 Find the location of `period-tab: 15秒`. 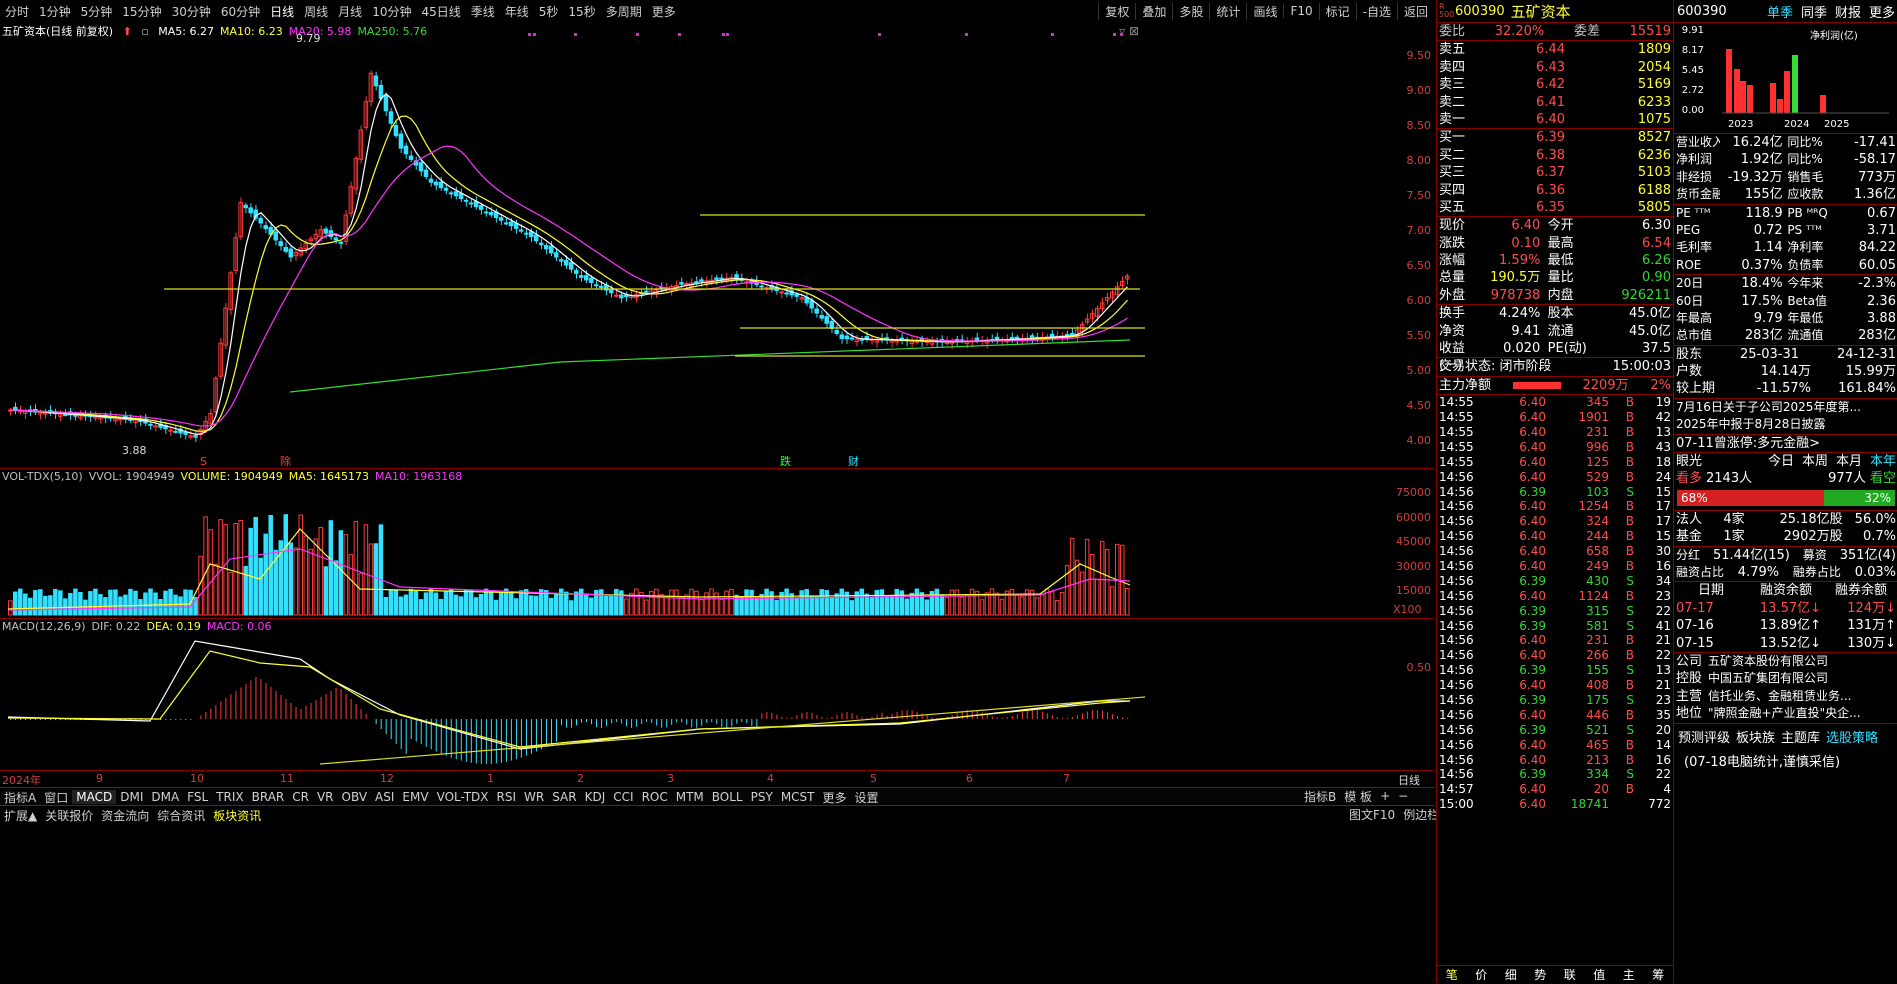

period-tab: 15秒 is located at coordinates (581, 11).